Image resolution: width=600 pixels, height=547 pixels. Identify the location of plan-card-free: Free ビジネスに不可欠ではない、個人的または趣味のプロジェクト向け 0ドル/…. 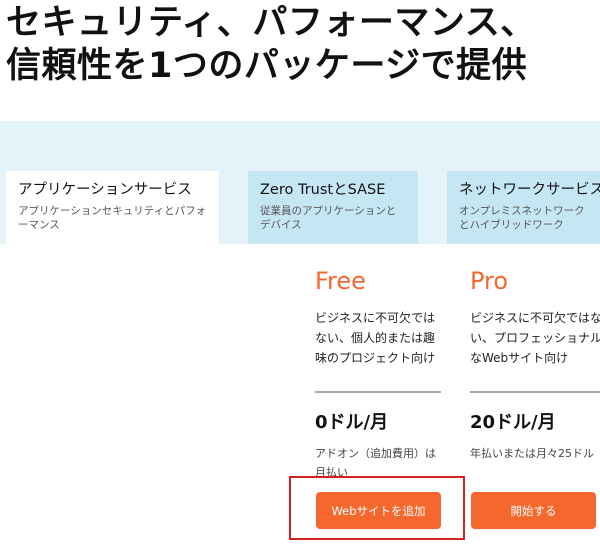
(379, 373).